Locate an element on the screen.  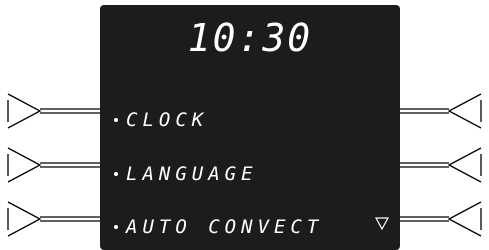
menu-item-language: LANGUAGE is located at coordinates (186, 174).